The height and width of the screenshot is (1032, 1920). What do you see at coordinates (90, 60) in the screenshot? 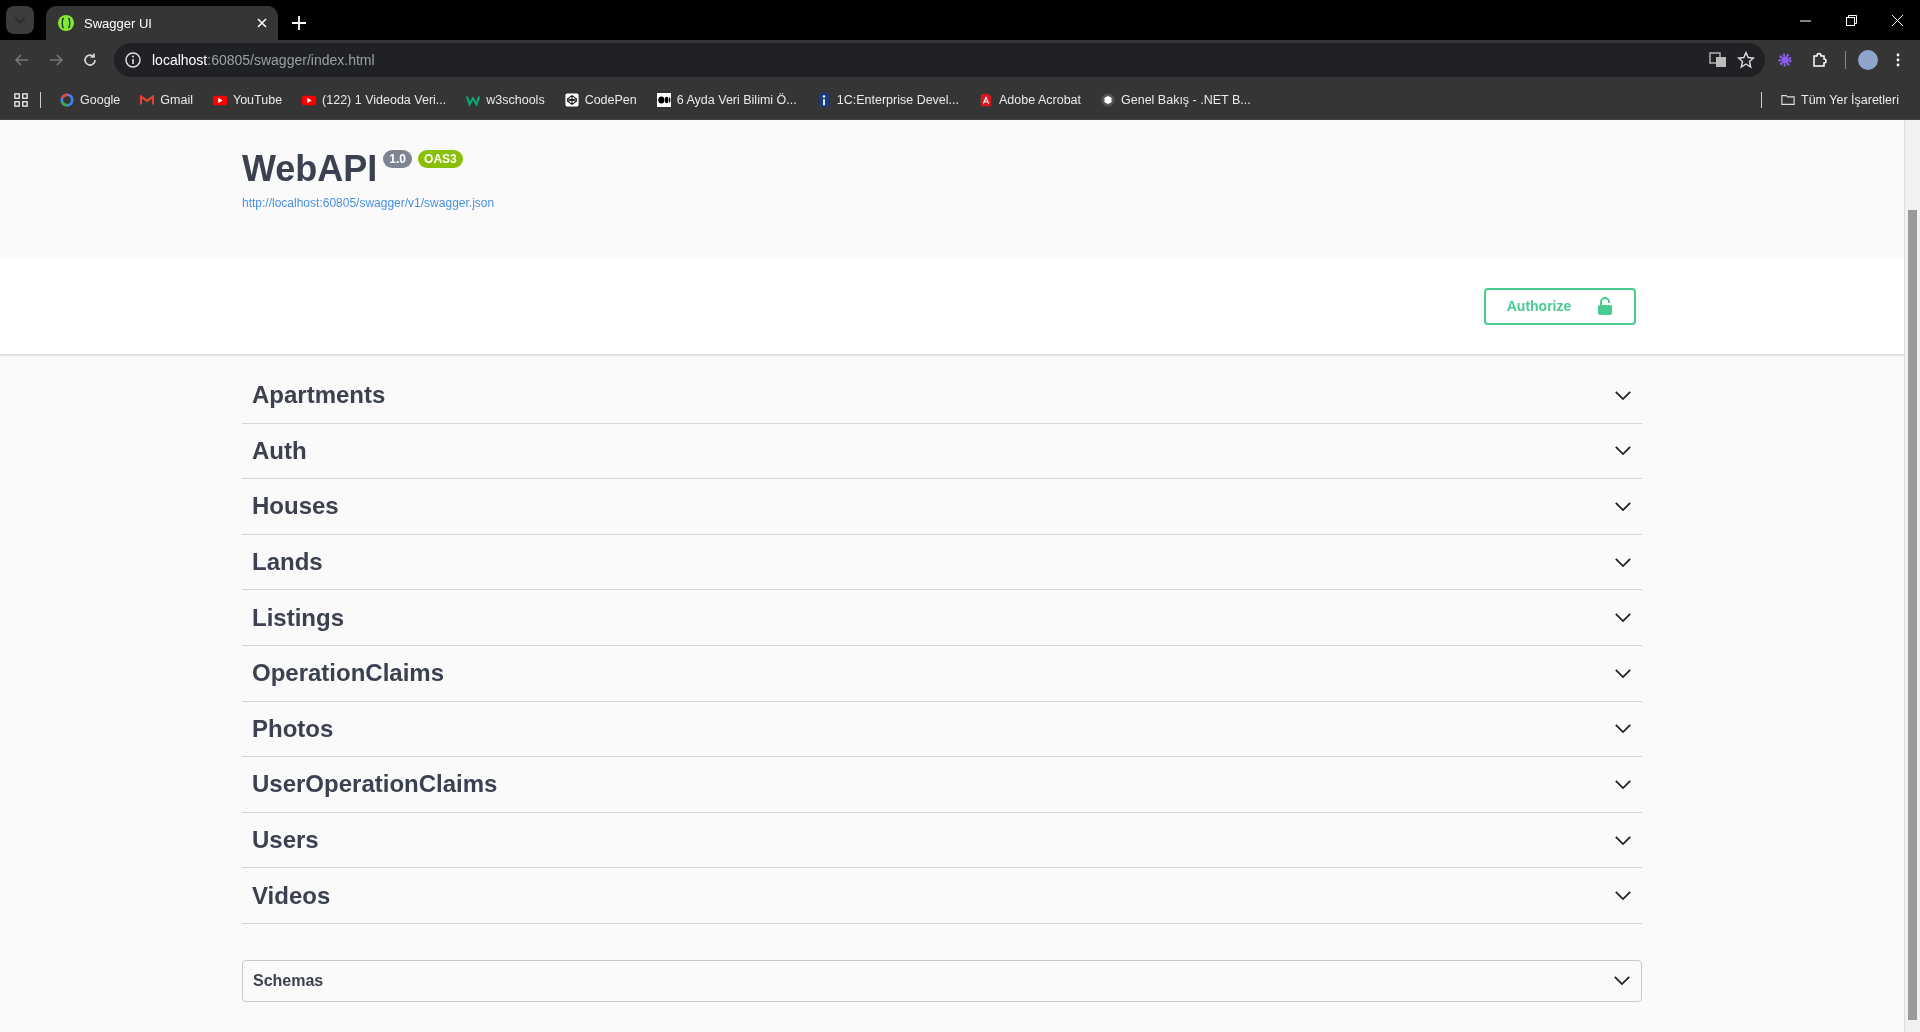
I see `reload-icon` at bounding box center [90, 60].